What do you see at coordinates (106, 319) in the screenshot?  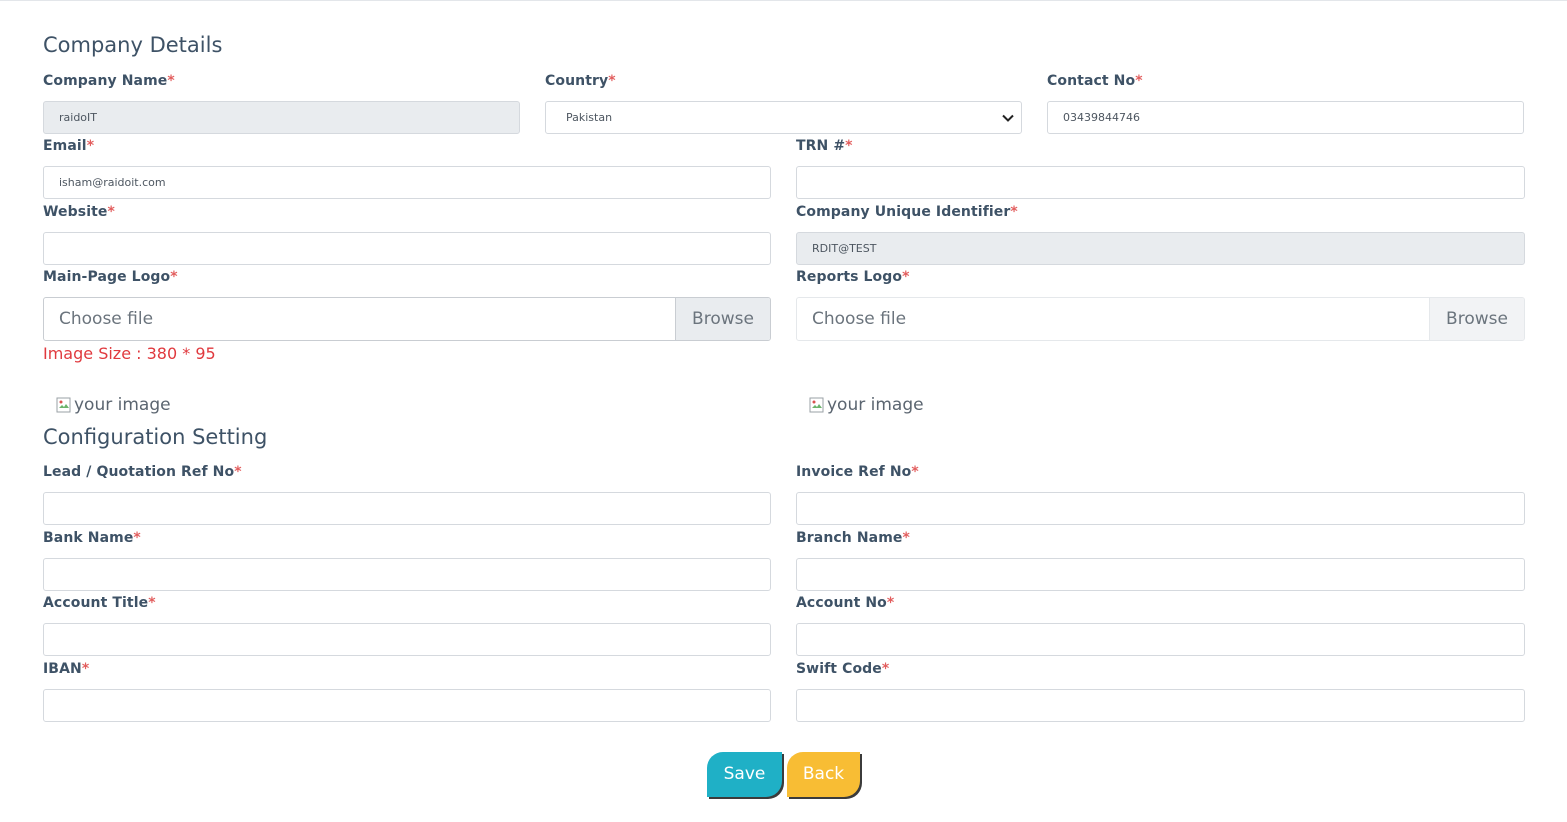 I see `main-logo-placeholder: Choose file` at bounding box center [106, 319].